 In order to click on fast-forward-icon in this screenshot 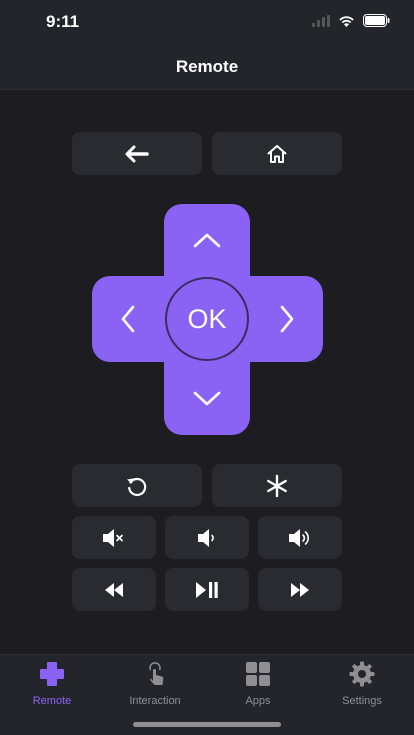, I will do `click(300, 589)`.